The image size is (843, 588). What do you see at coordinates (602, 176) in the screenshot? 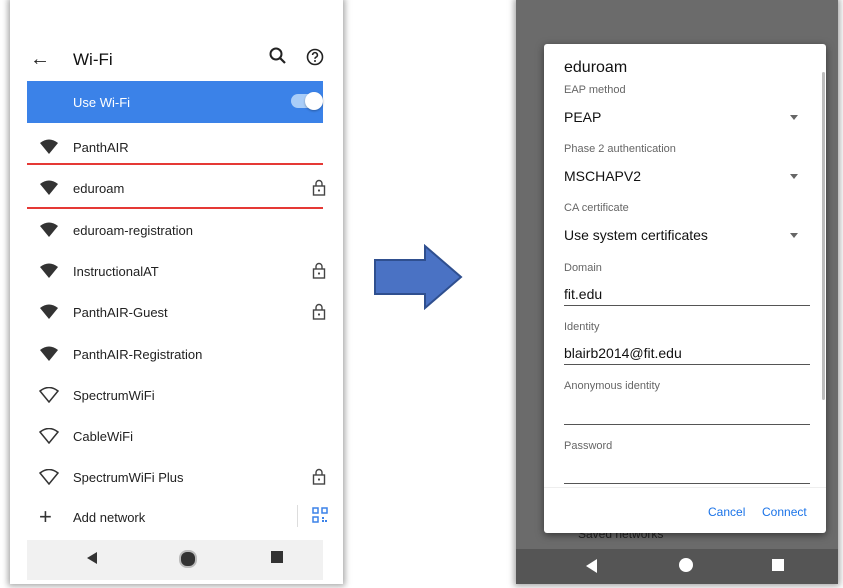
I see `phase2-auth-dropdown: MSCHAPV2` at bounding box center [602, 176].